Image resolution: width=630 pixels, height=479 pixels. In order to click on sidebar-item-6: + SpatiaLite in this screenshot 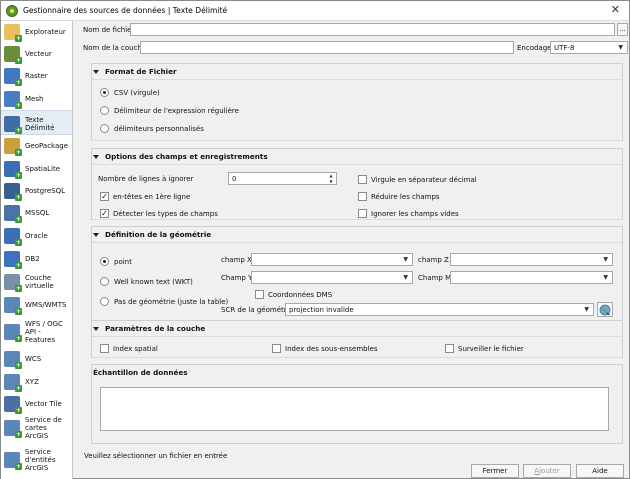, I will do `click(36, 169)`.